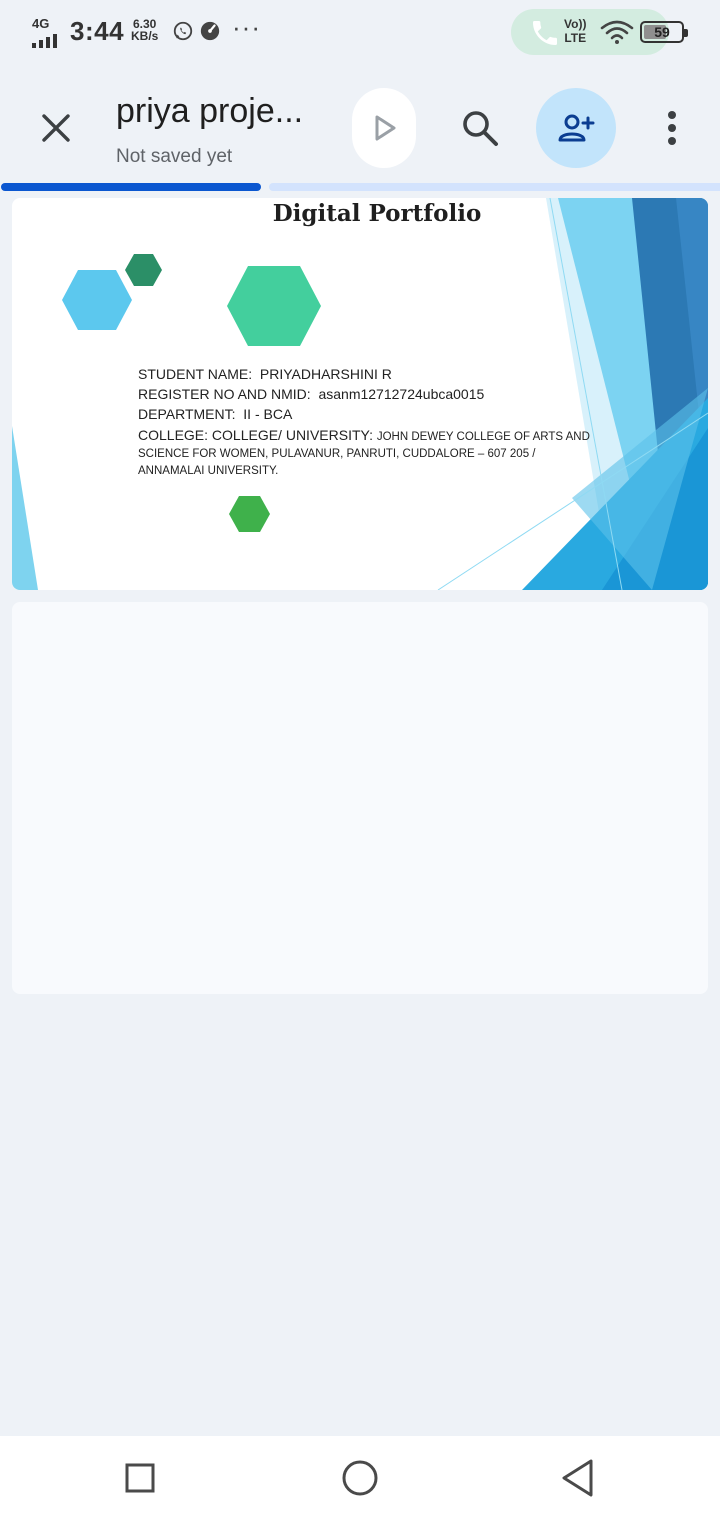 The height and width of the screenshot is (1520, 720). I want to click on battery-level: 59, so click(662, 32).